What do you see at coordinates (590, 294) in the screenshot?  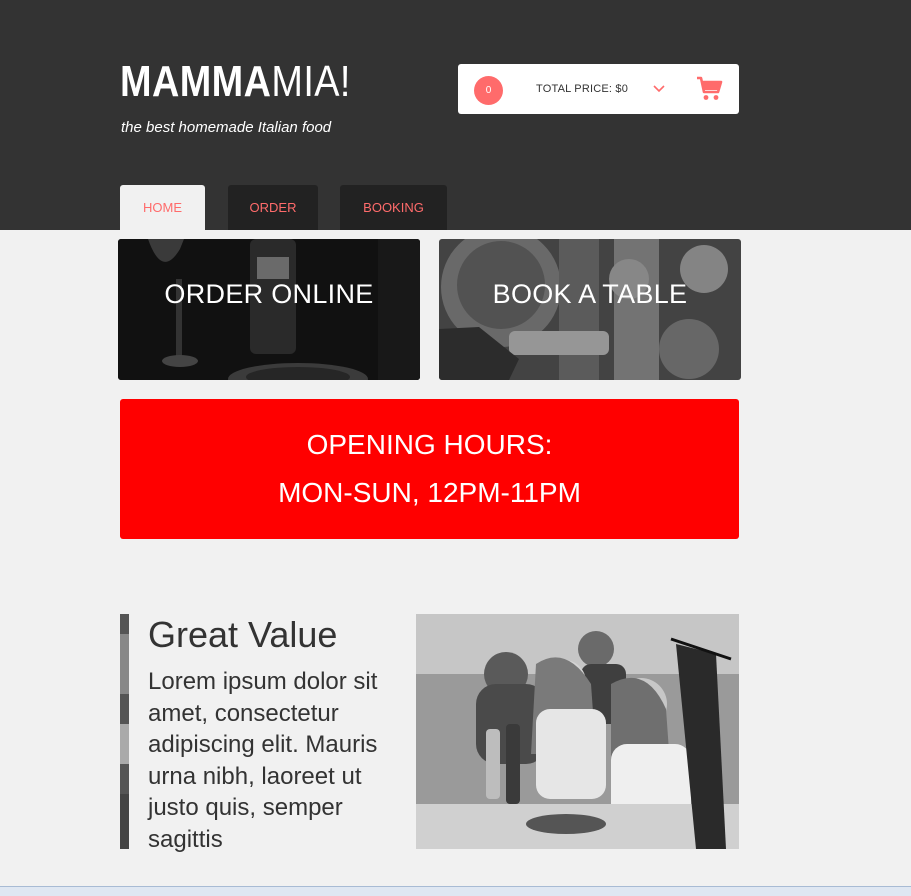 I see `book-table-label: BOOK A TABLE` at bounding box center [590, 294].